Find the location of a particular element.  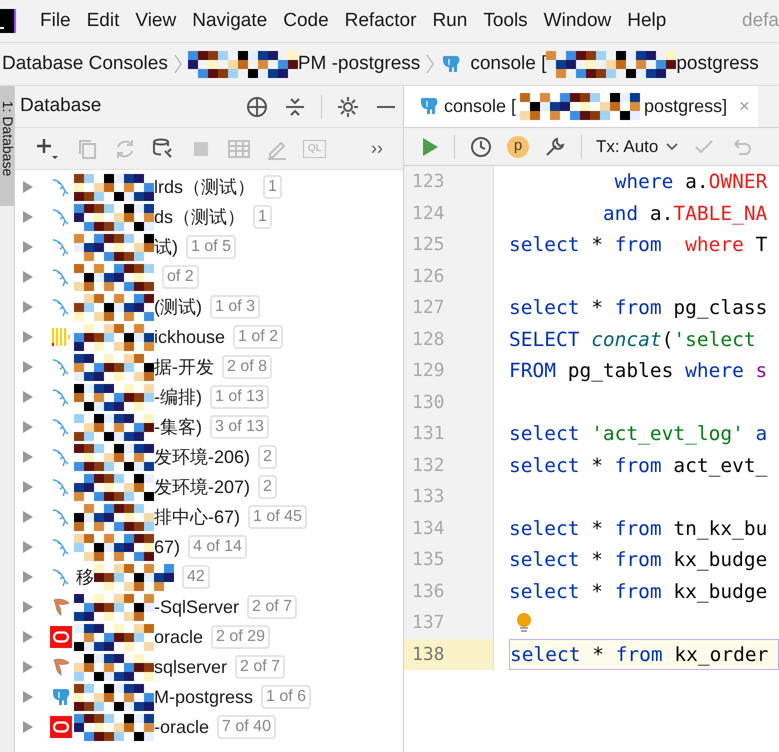

line-number: 133 is located at coordinates (449, 496).